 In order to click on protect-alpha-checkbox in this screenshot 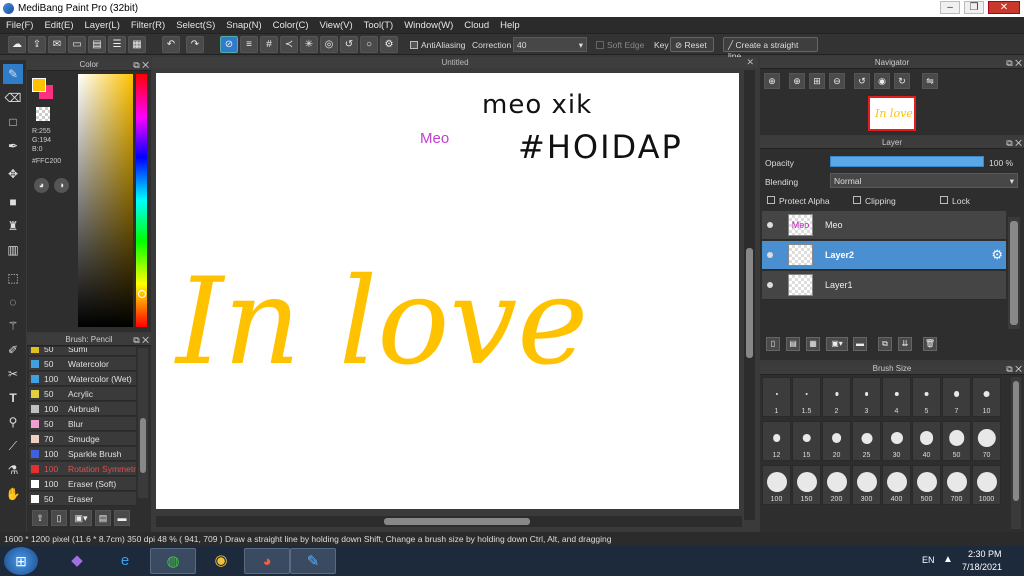, I will do `click(771, 200)`.